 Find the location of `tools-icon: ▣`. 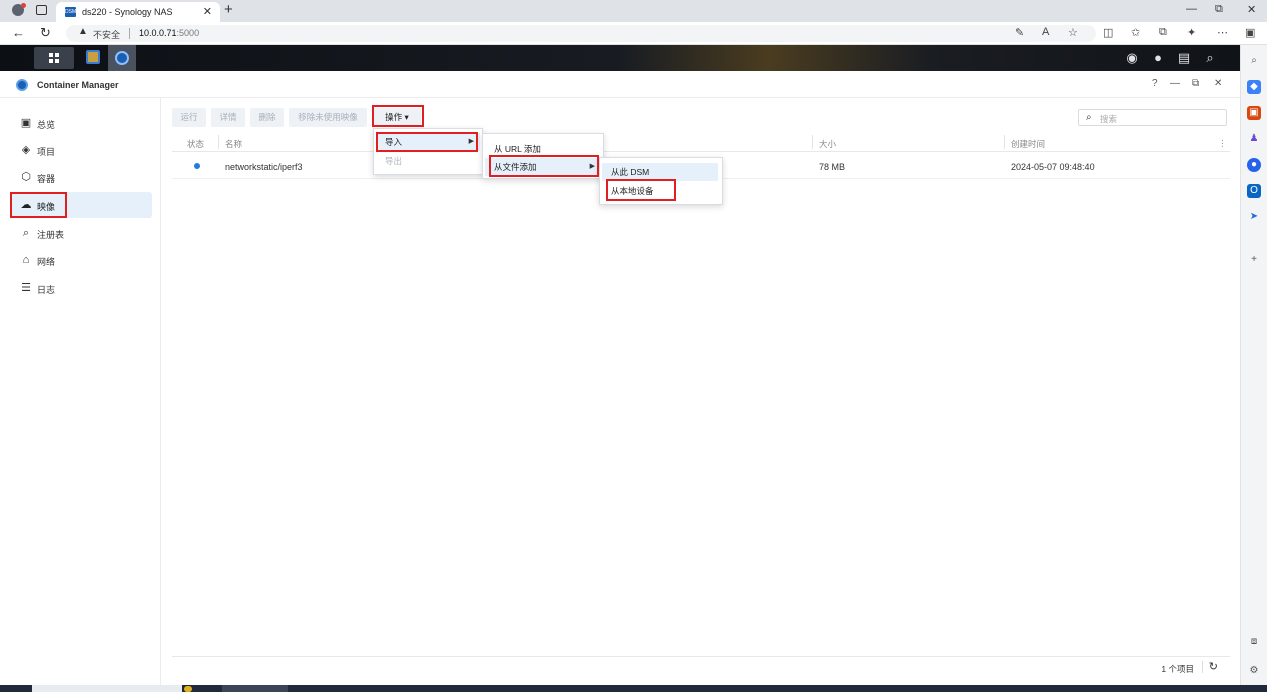

tools-icon: ▣ is located at coordinates (1254, 113).